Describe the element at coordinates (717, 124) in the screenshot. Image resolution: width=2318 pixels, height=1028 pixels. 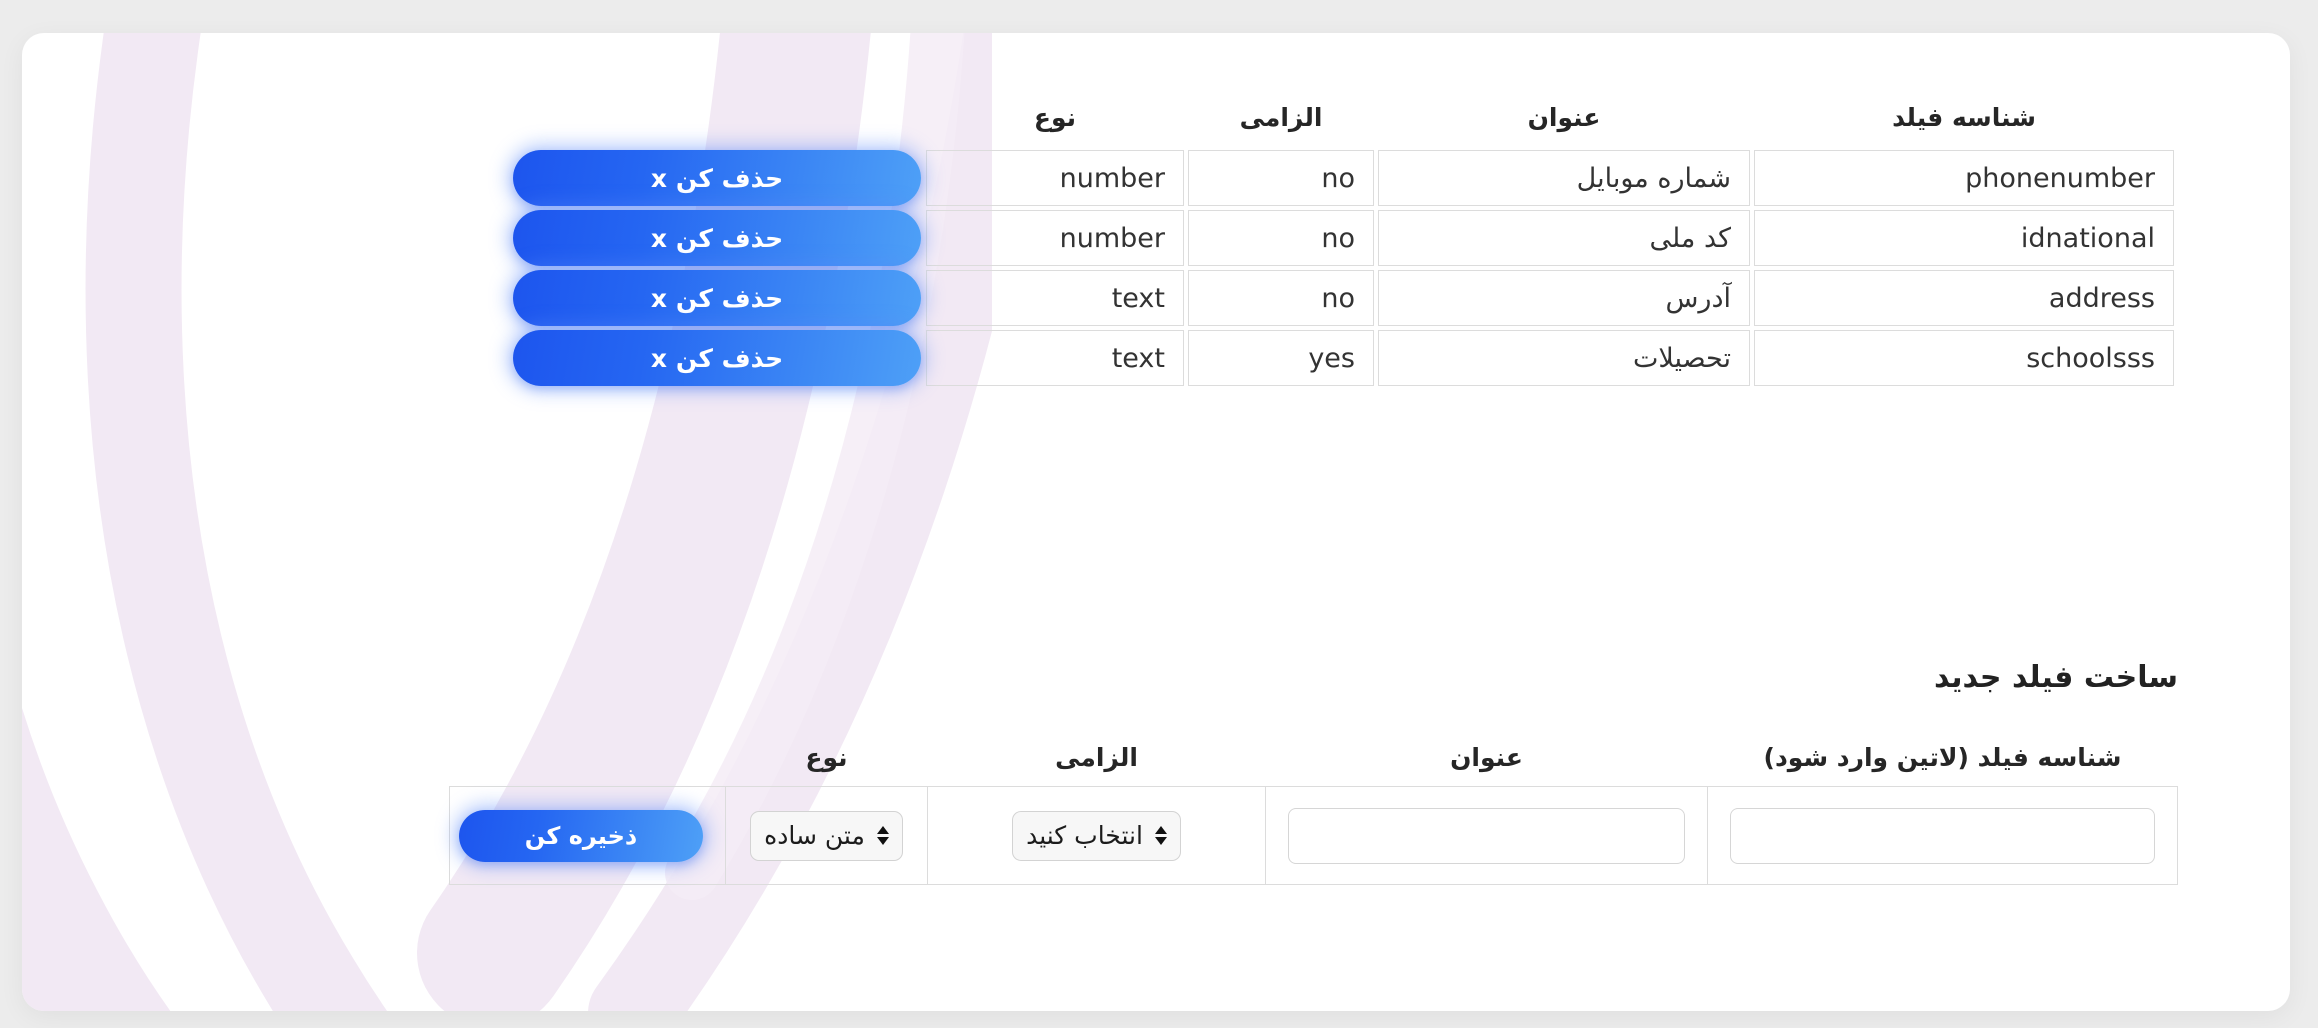
I see `column-header-action` at that location.